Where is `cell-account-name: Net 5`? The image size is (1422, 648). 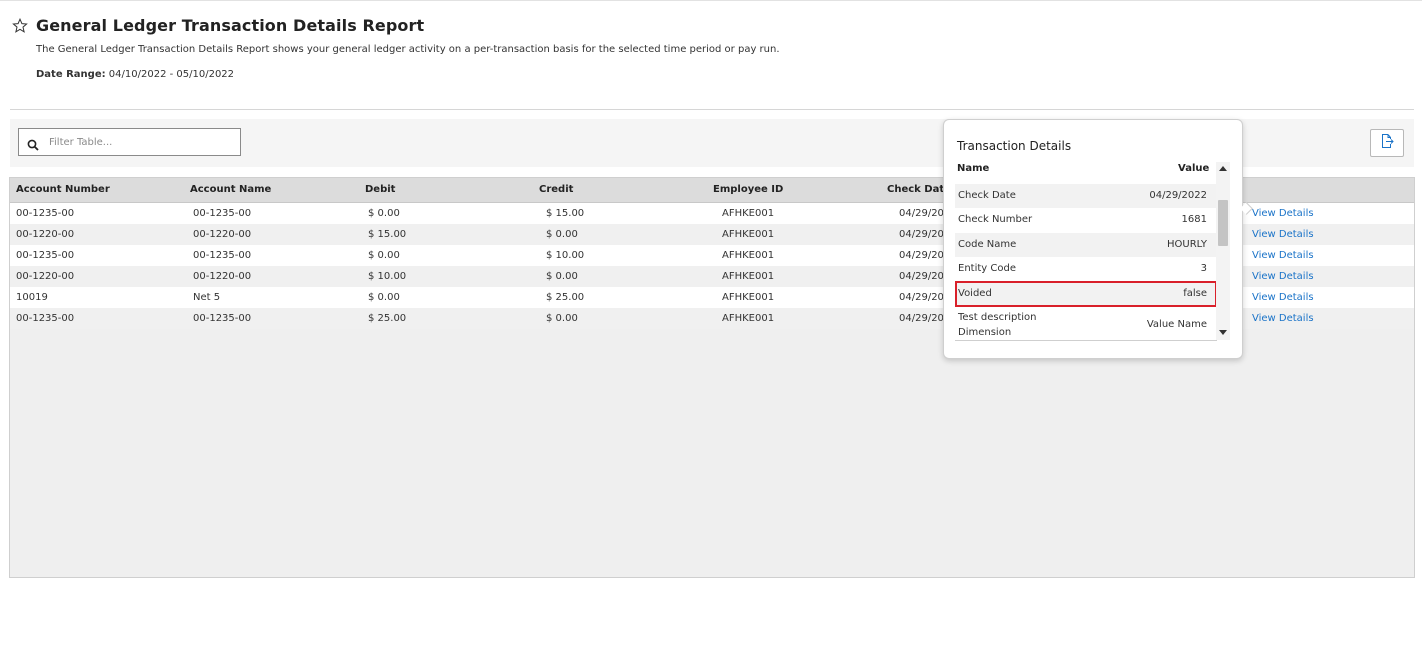
cell-account-name: Net 5 is located at coordinates (207, 297).